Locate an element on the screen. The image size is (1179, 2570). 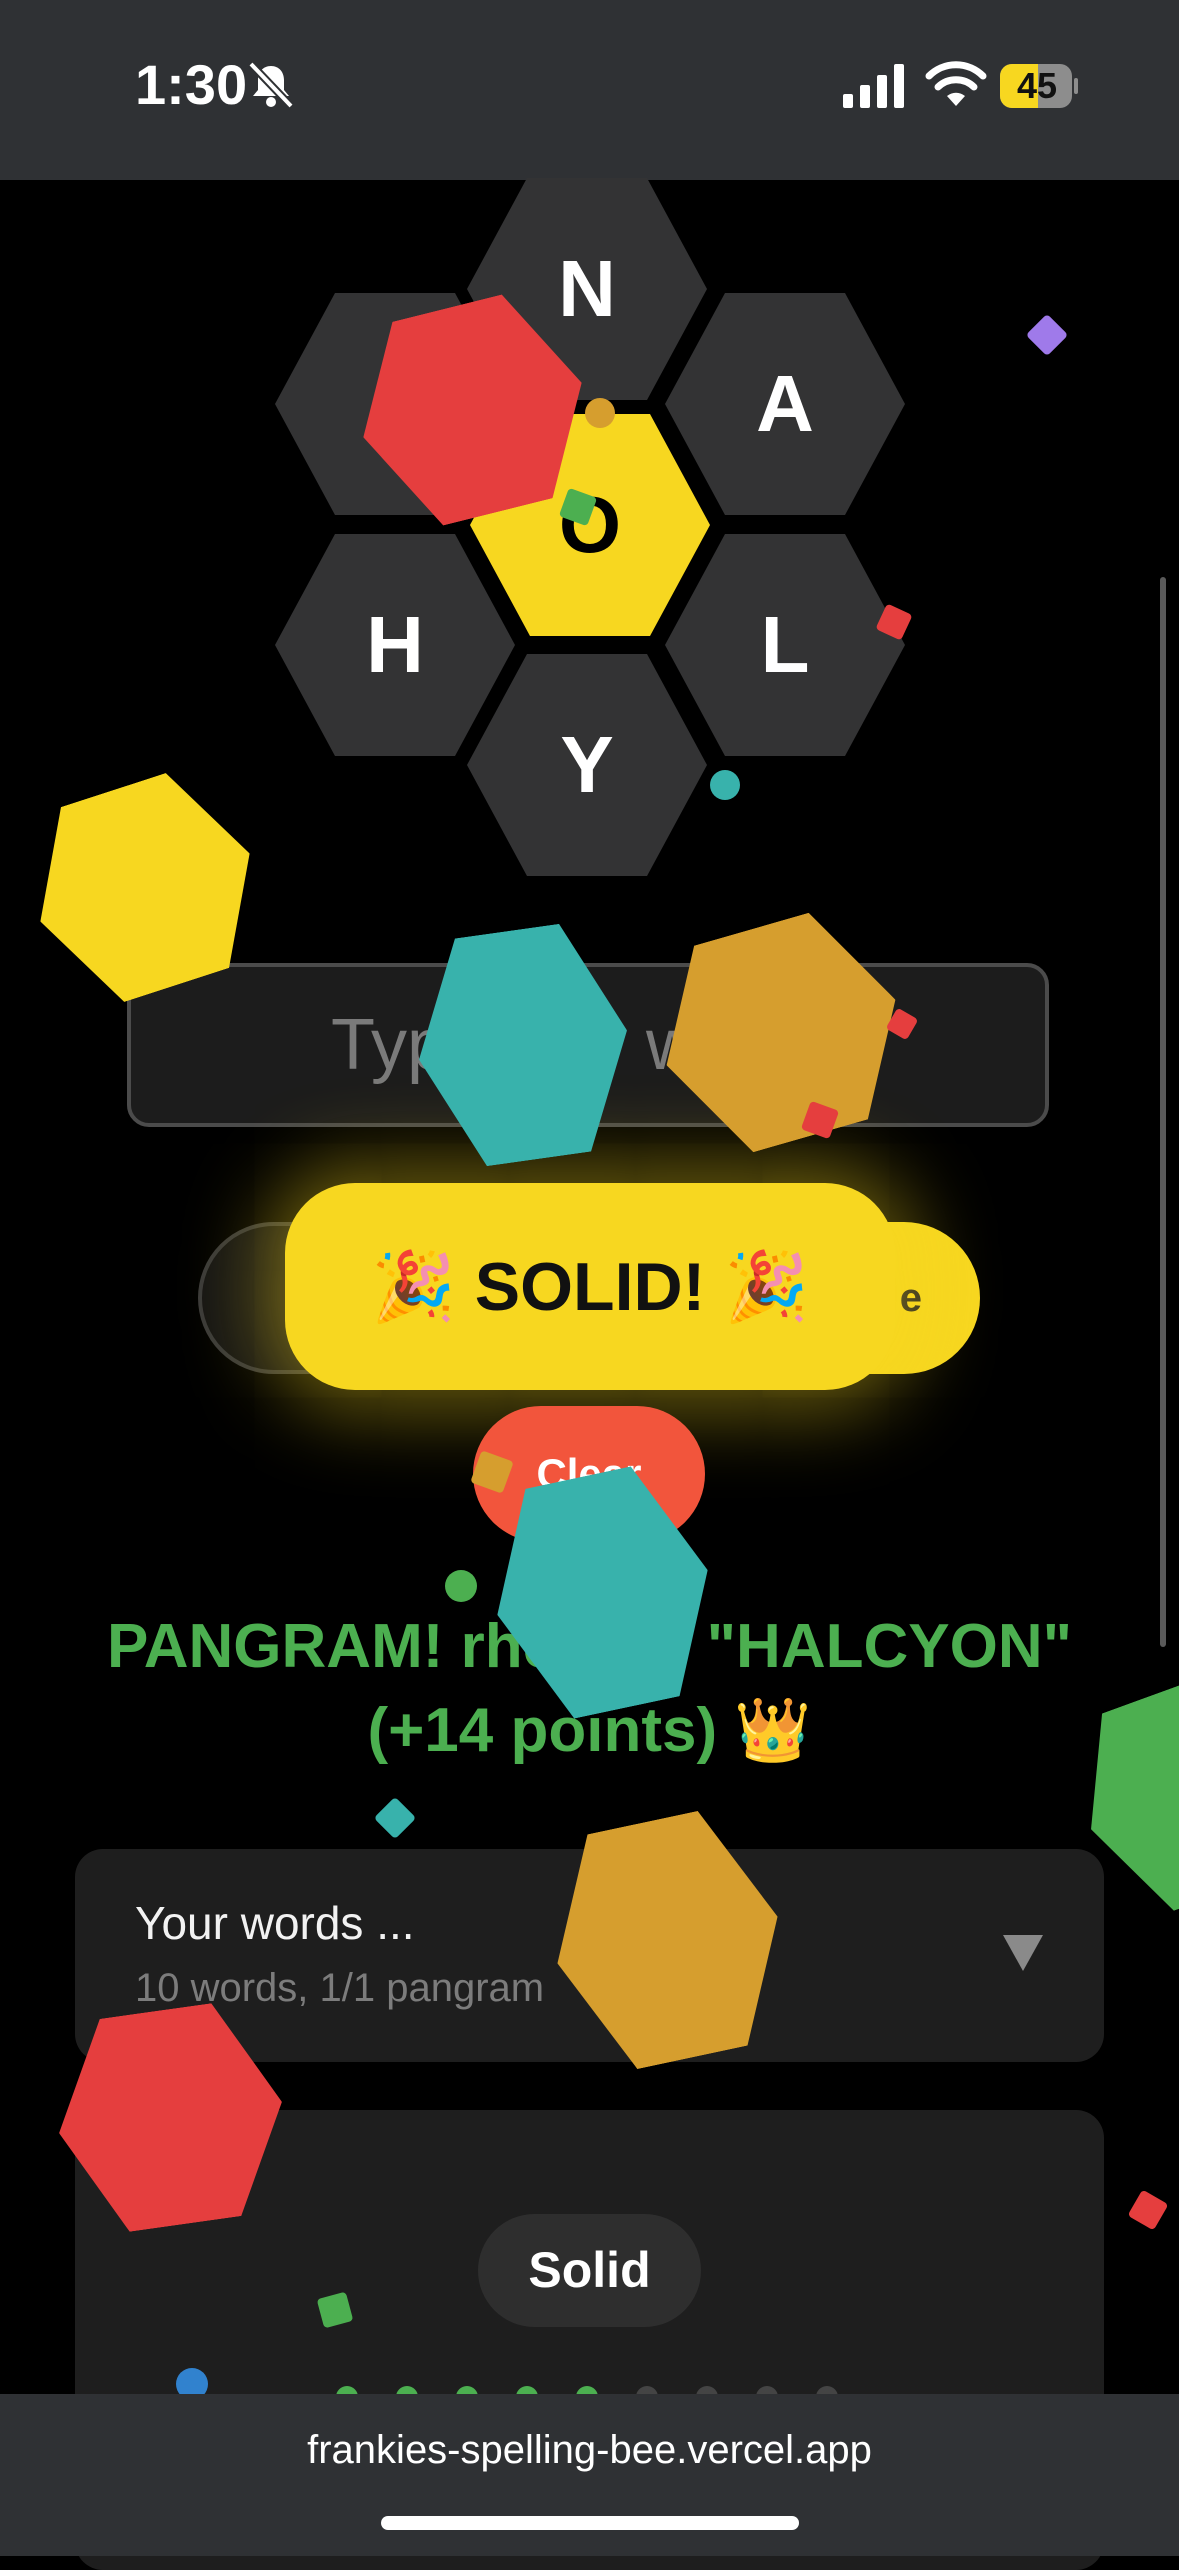
battery-level: 45 is located at coordinates (1037, 85).